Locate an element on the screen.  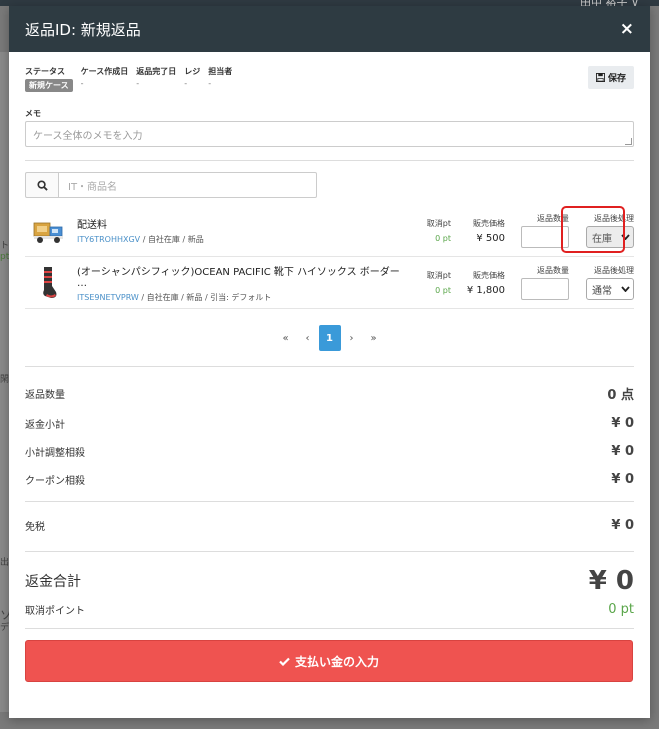
summary-total-label: 返金合計 is located at coordinates (53, 582).